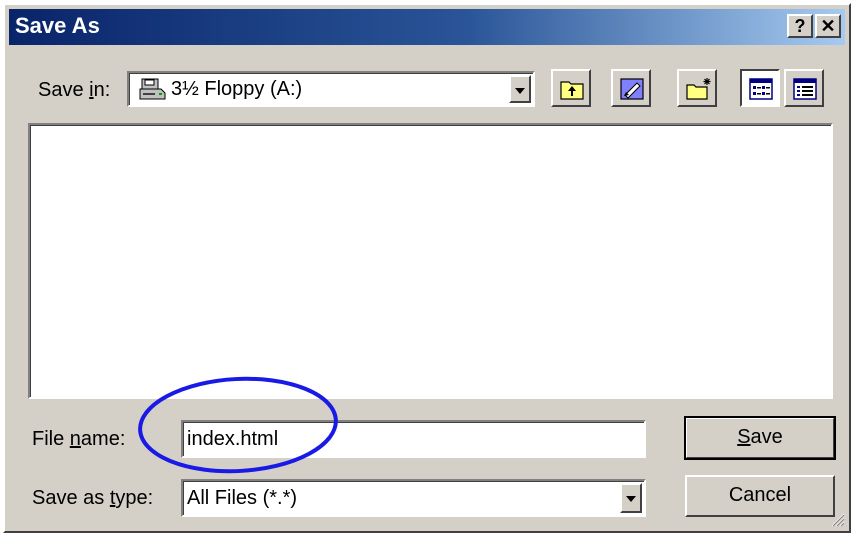 The width and height of the screenshot is (853, 535). Describe the element at coordinates (631, 88) in the screenshot. I see `desktop-button` at that location.